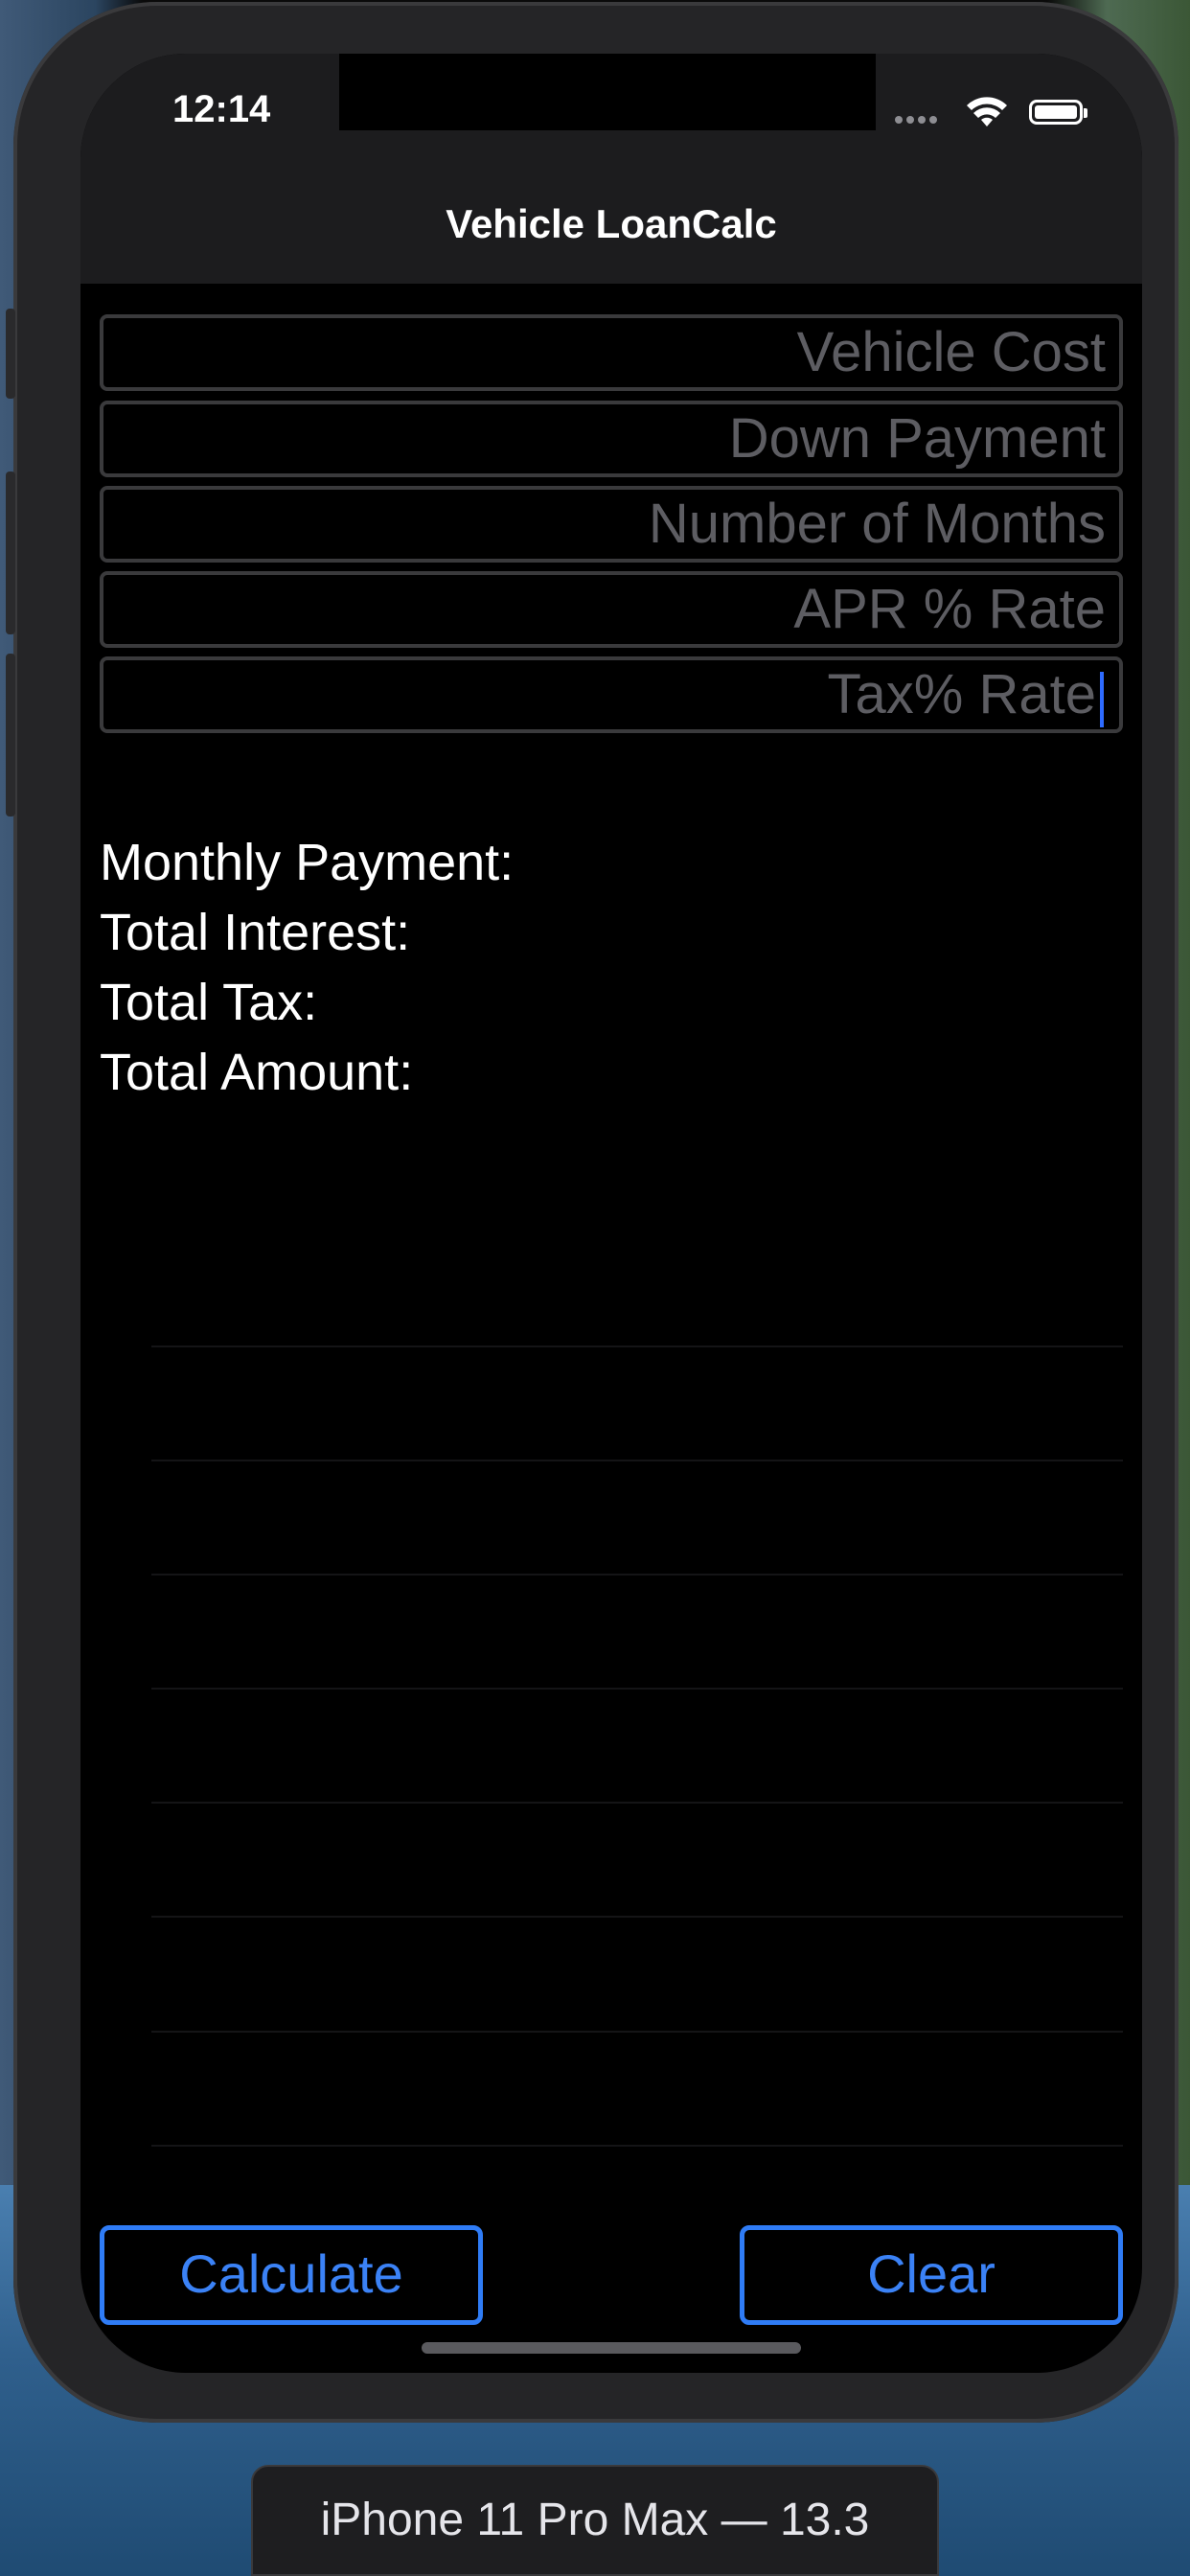 The height and width of the screenshot is (2576, 1190). Describe the element at coordinates (962, 694) in the screenshot. I see `tax-rate-placeholder: Tax% Rate` at that location.